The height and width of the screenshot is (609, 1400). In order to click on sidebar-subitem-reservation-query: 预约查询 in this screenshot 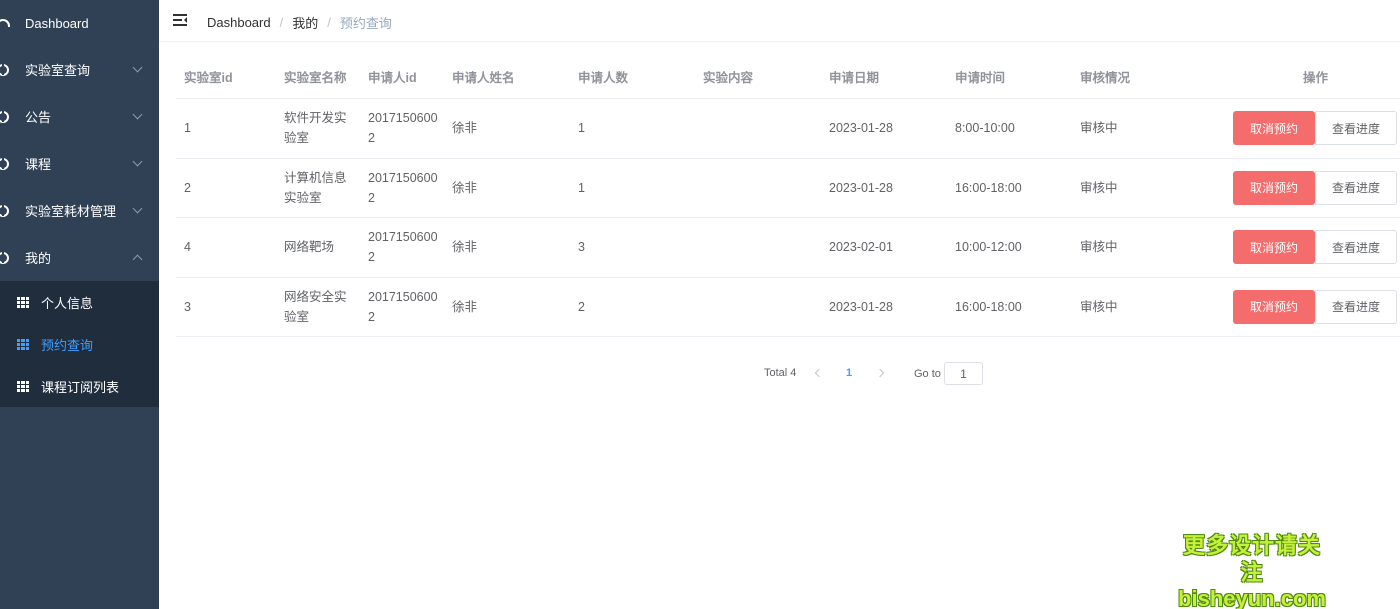, I will do `click(79, 344)`.